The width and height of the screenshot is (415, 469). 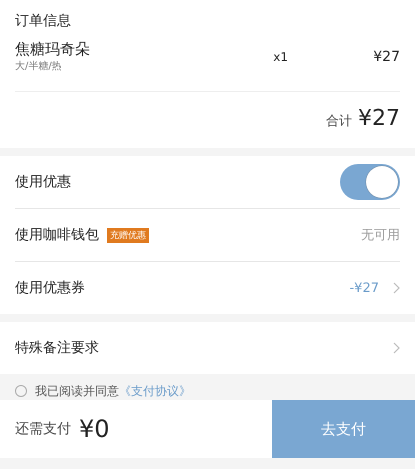 What do you see at coordinates (52, 66) in the screenshot?
I see `product-options: 大/半糖/热` at bounding box center [52, 66].